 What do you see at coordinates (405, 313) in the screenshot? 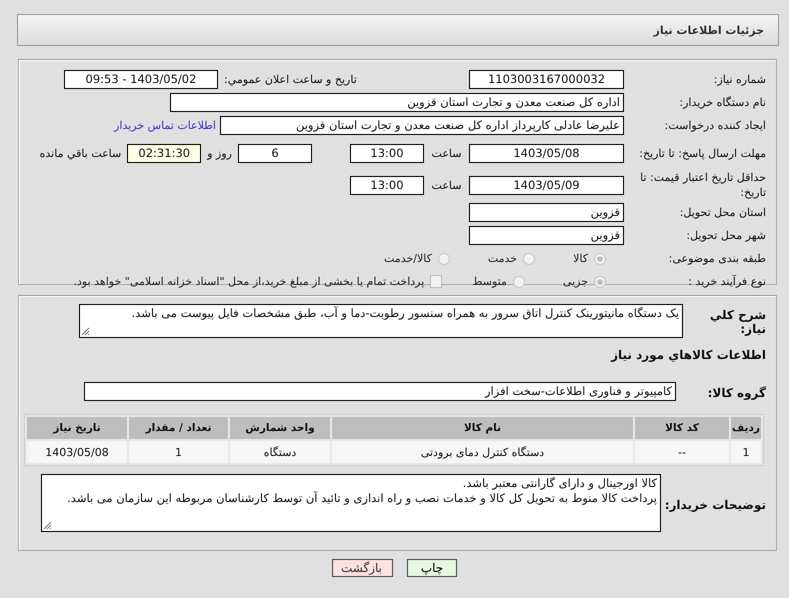
I see `summary-text: یک دستگاه مانیتورینک کنترل اتاق سرور به همراه سنسور رطوبت-دما و آب، طبق مشخصات فایل پیوست می باشد.` at bounding box center [405, 313].